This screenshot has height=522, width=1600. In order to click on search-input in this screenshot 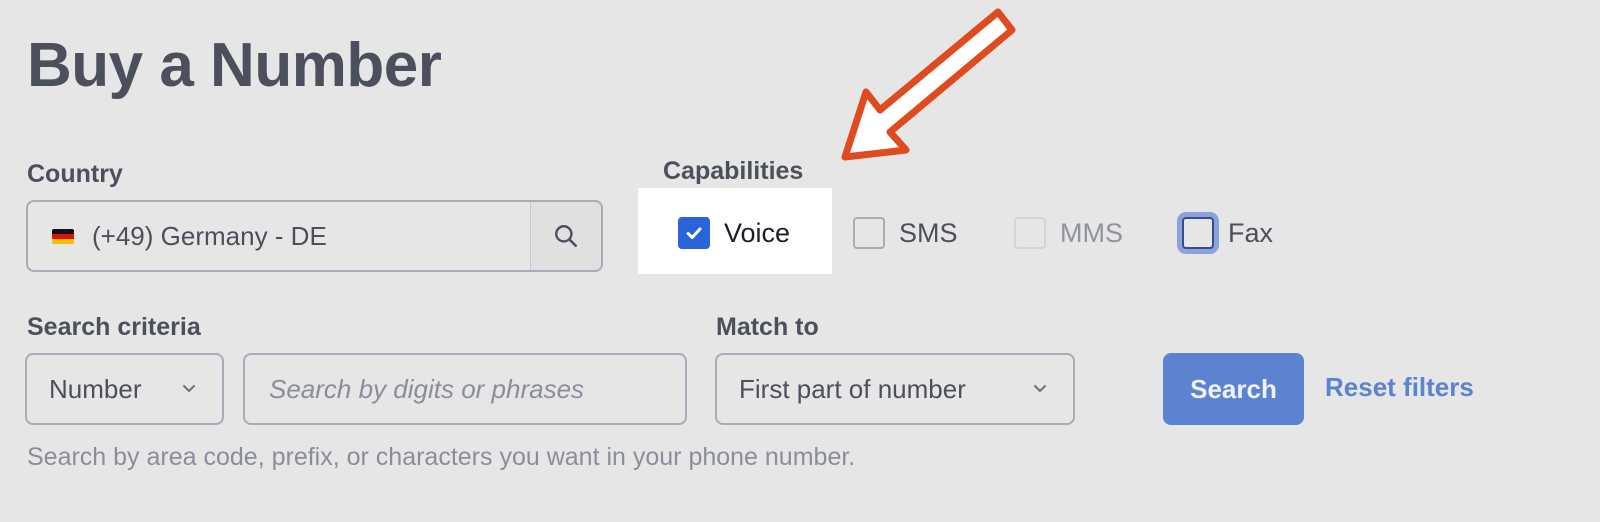, I will do `click(465, 389)`.